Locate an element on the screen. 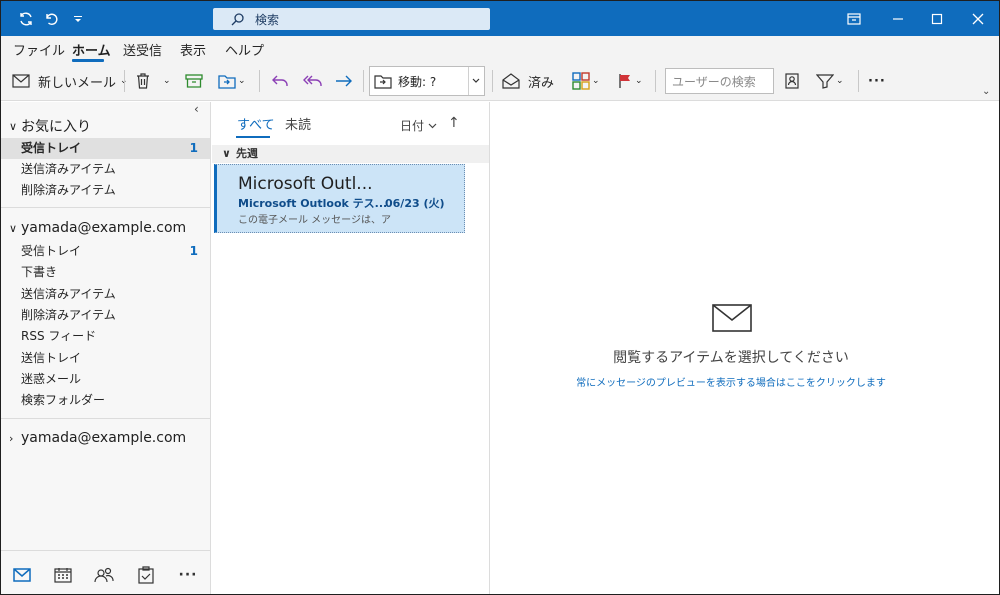 This screenshot has height=595, width=1000. folder-outbox: 送信トレイ is located at coordinates (105, 358).